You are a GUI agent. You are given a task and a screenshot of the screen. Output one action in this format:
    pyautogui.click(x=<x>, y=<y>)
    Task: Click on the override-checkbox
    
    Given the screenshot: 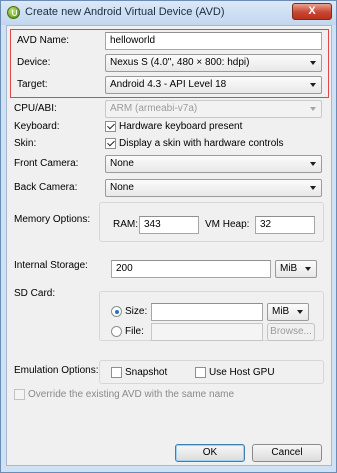 What is the action you would take?
    pyautogui.click(x=19, y=394)
    